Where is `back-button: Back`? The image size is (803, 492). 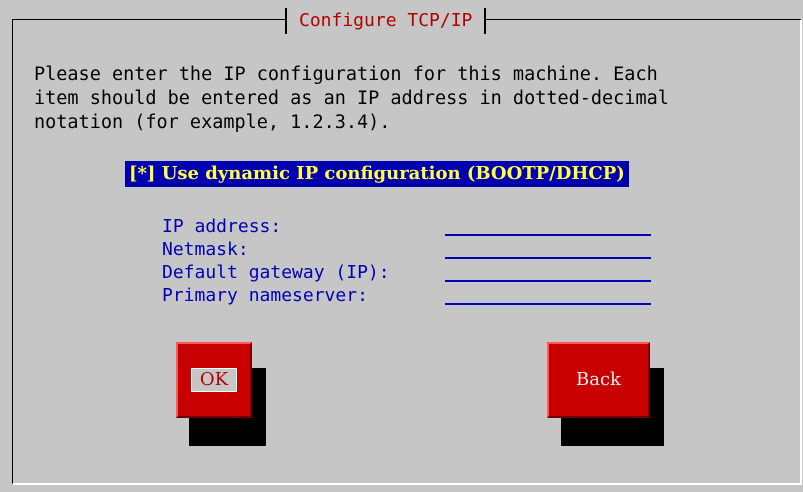 back-button: Back is located at coordinates (598, 380).